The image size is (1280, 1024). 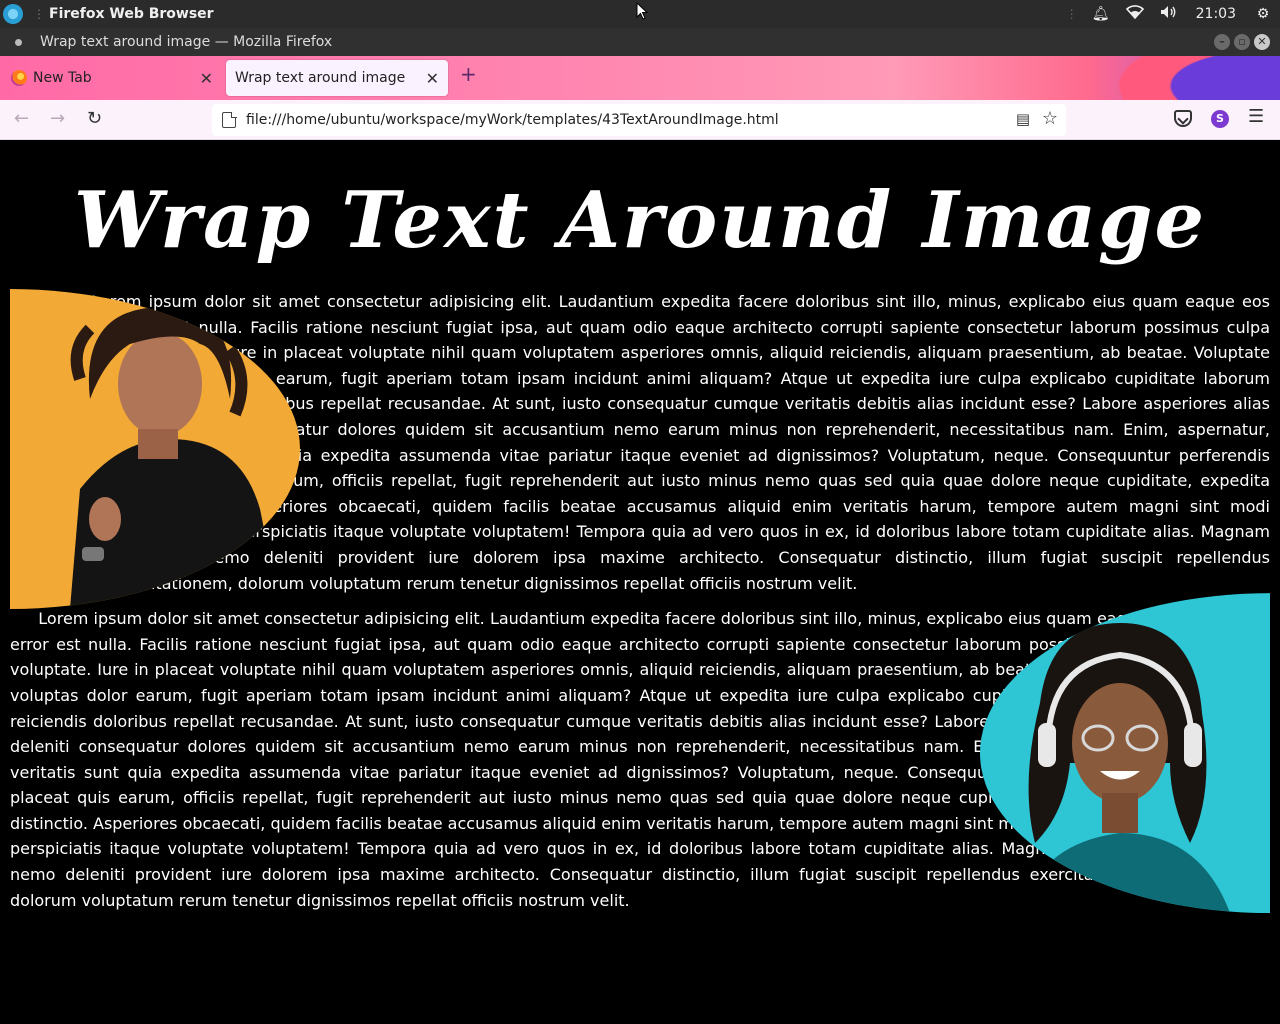 What do you see at coordinates (640, 78) in the screenshot?
I see `tab-strip: New Tab ✕ Wrap text around image ✕` at bounding box center [640, 78].